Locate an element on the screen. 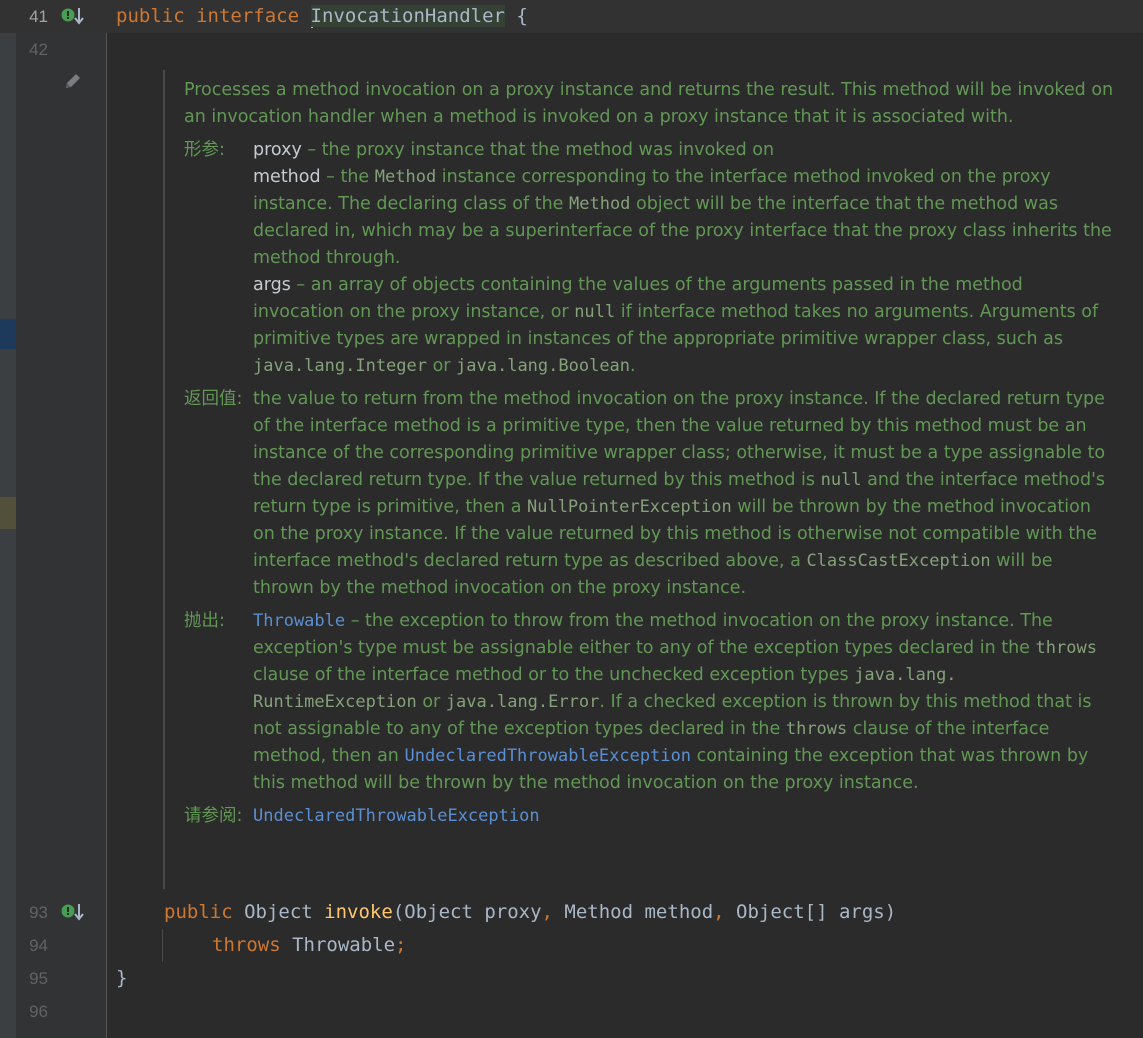 The image size is (1143, 1038). line-number: 94 is located at coordinates (38, 945).